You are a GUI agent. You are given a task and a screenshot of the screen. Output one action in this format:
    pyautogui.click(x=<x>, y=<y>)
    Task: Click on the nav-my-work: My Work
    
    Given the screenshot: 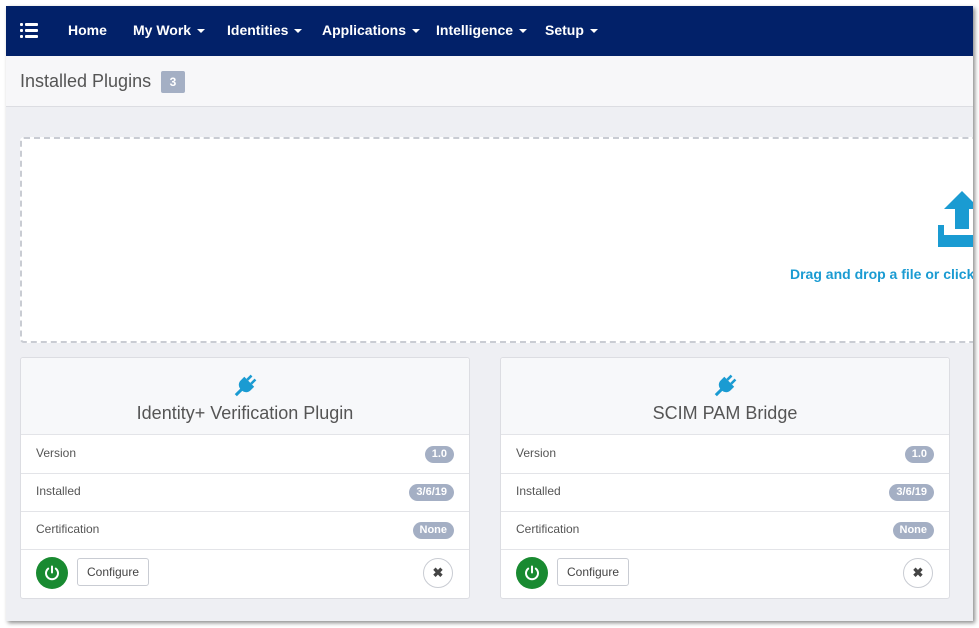 What is the action you would take?
    pyautogui.click(x=169, y=30)
    